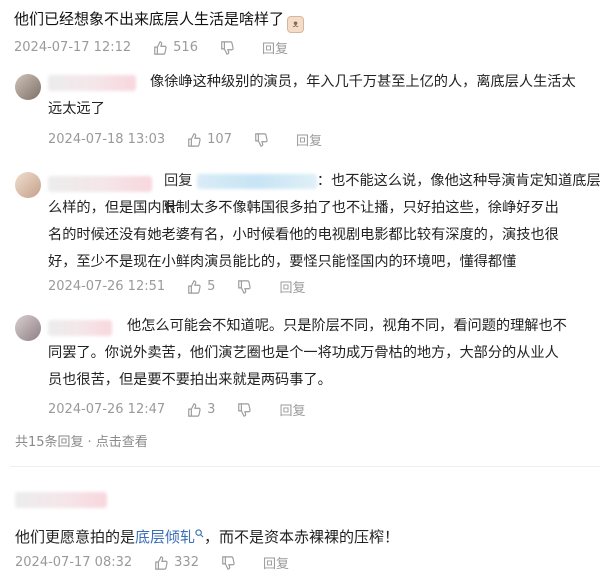 The image size is (606, 581). I want to click on divider, so click(305, 466).